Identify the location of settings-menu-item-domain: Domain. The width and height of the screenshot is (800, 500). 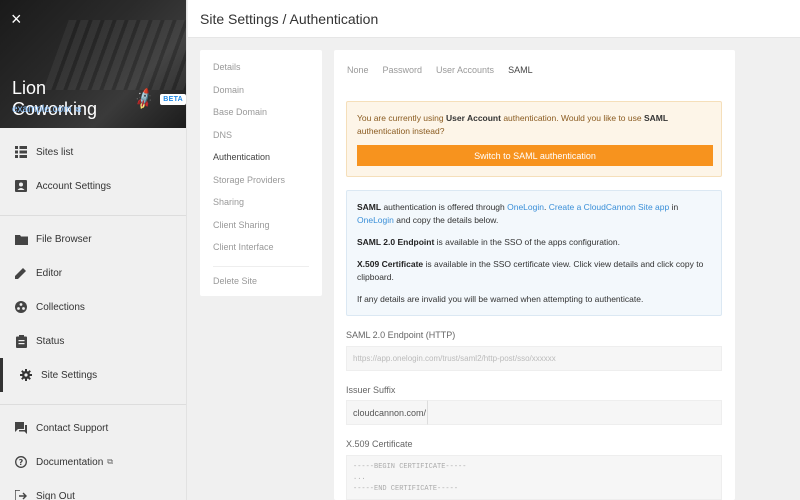
(261, 90).